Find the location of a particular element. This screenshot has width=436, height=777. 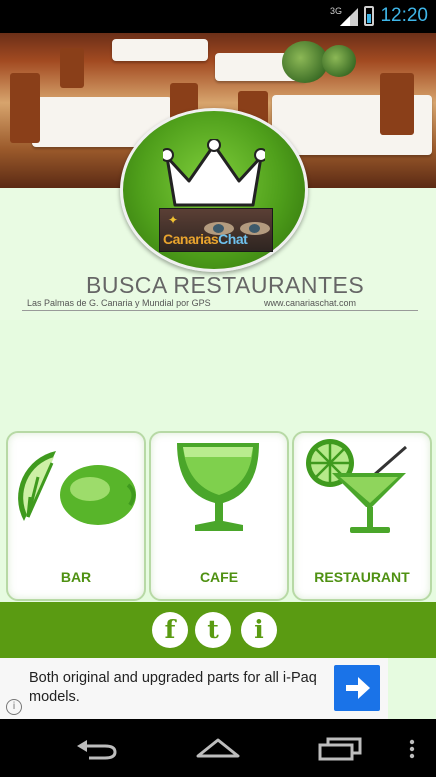

social-bar: f t i is located at coordinates (218, 630).